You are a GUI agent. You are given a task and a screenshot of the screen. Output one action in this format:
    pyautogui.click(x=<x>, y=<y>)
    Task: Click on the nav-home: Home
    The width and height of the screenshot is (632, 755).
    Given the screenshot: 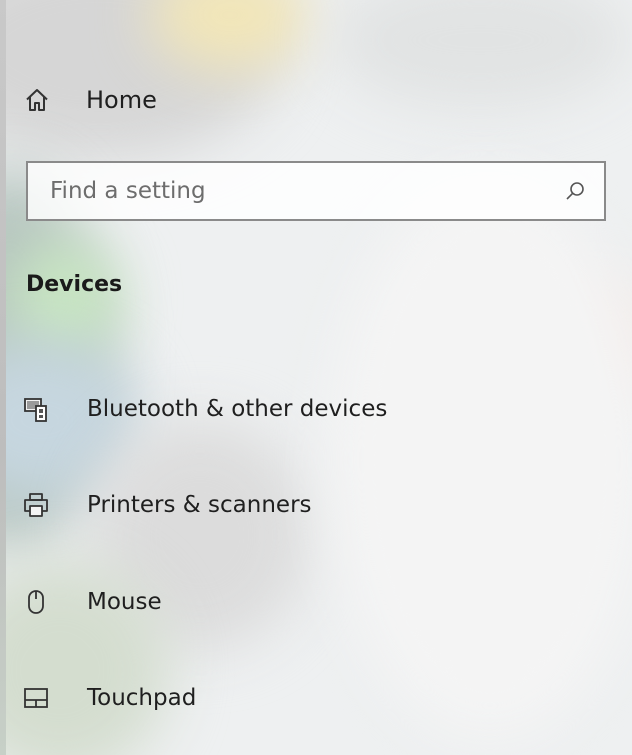 What is the action you would take?
    pyautogui.click(x=90, y=100)
    